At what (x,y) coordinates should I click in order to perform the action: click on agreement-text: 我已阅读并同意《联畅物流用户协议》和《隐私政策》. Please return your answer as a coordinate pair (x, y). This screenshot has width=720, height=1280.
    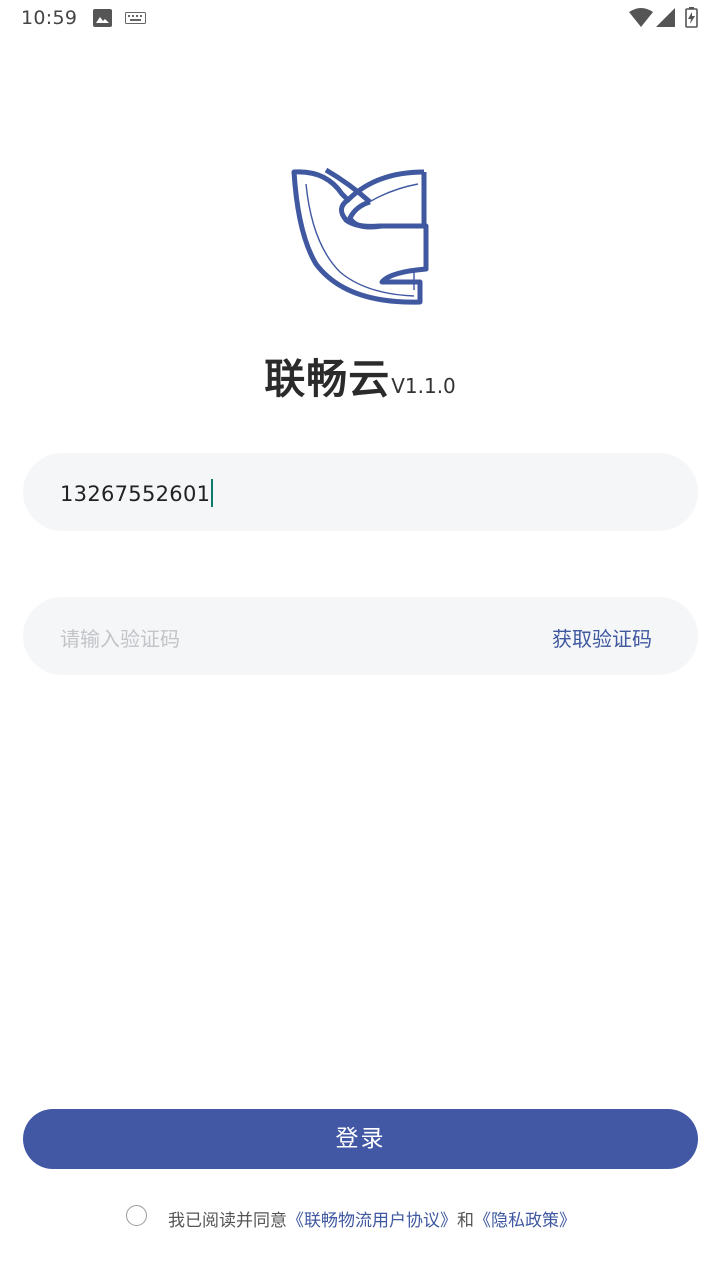
    Looking at the image, I should click on (372, 1218).